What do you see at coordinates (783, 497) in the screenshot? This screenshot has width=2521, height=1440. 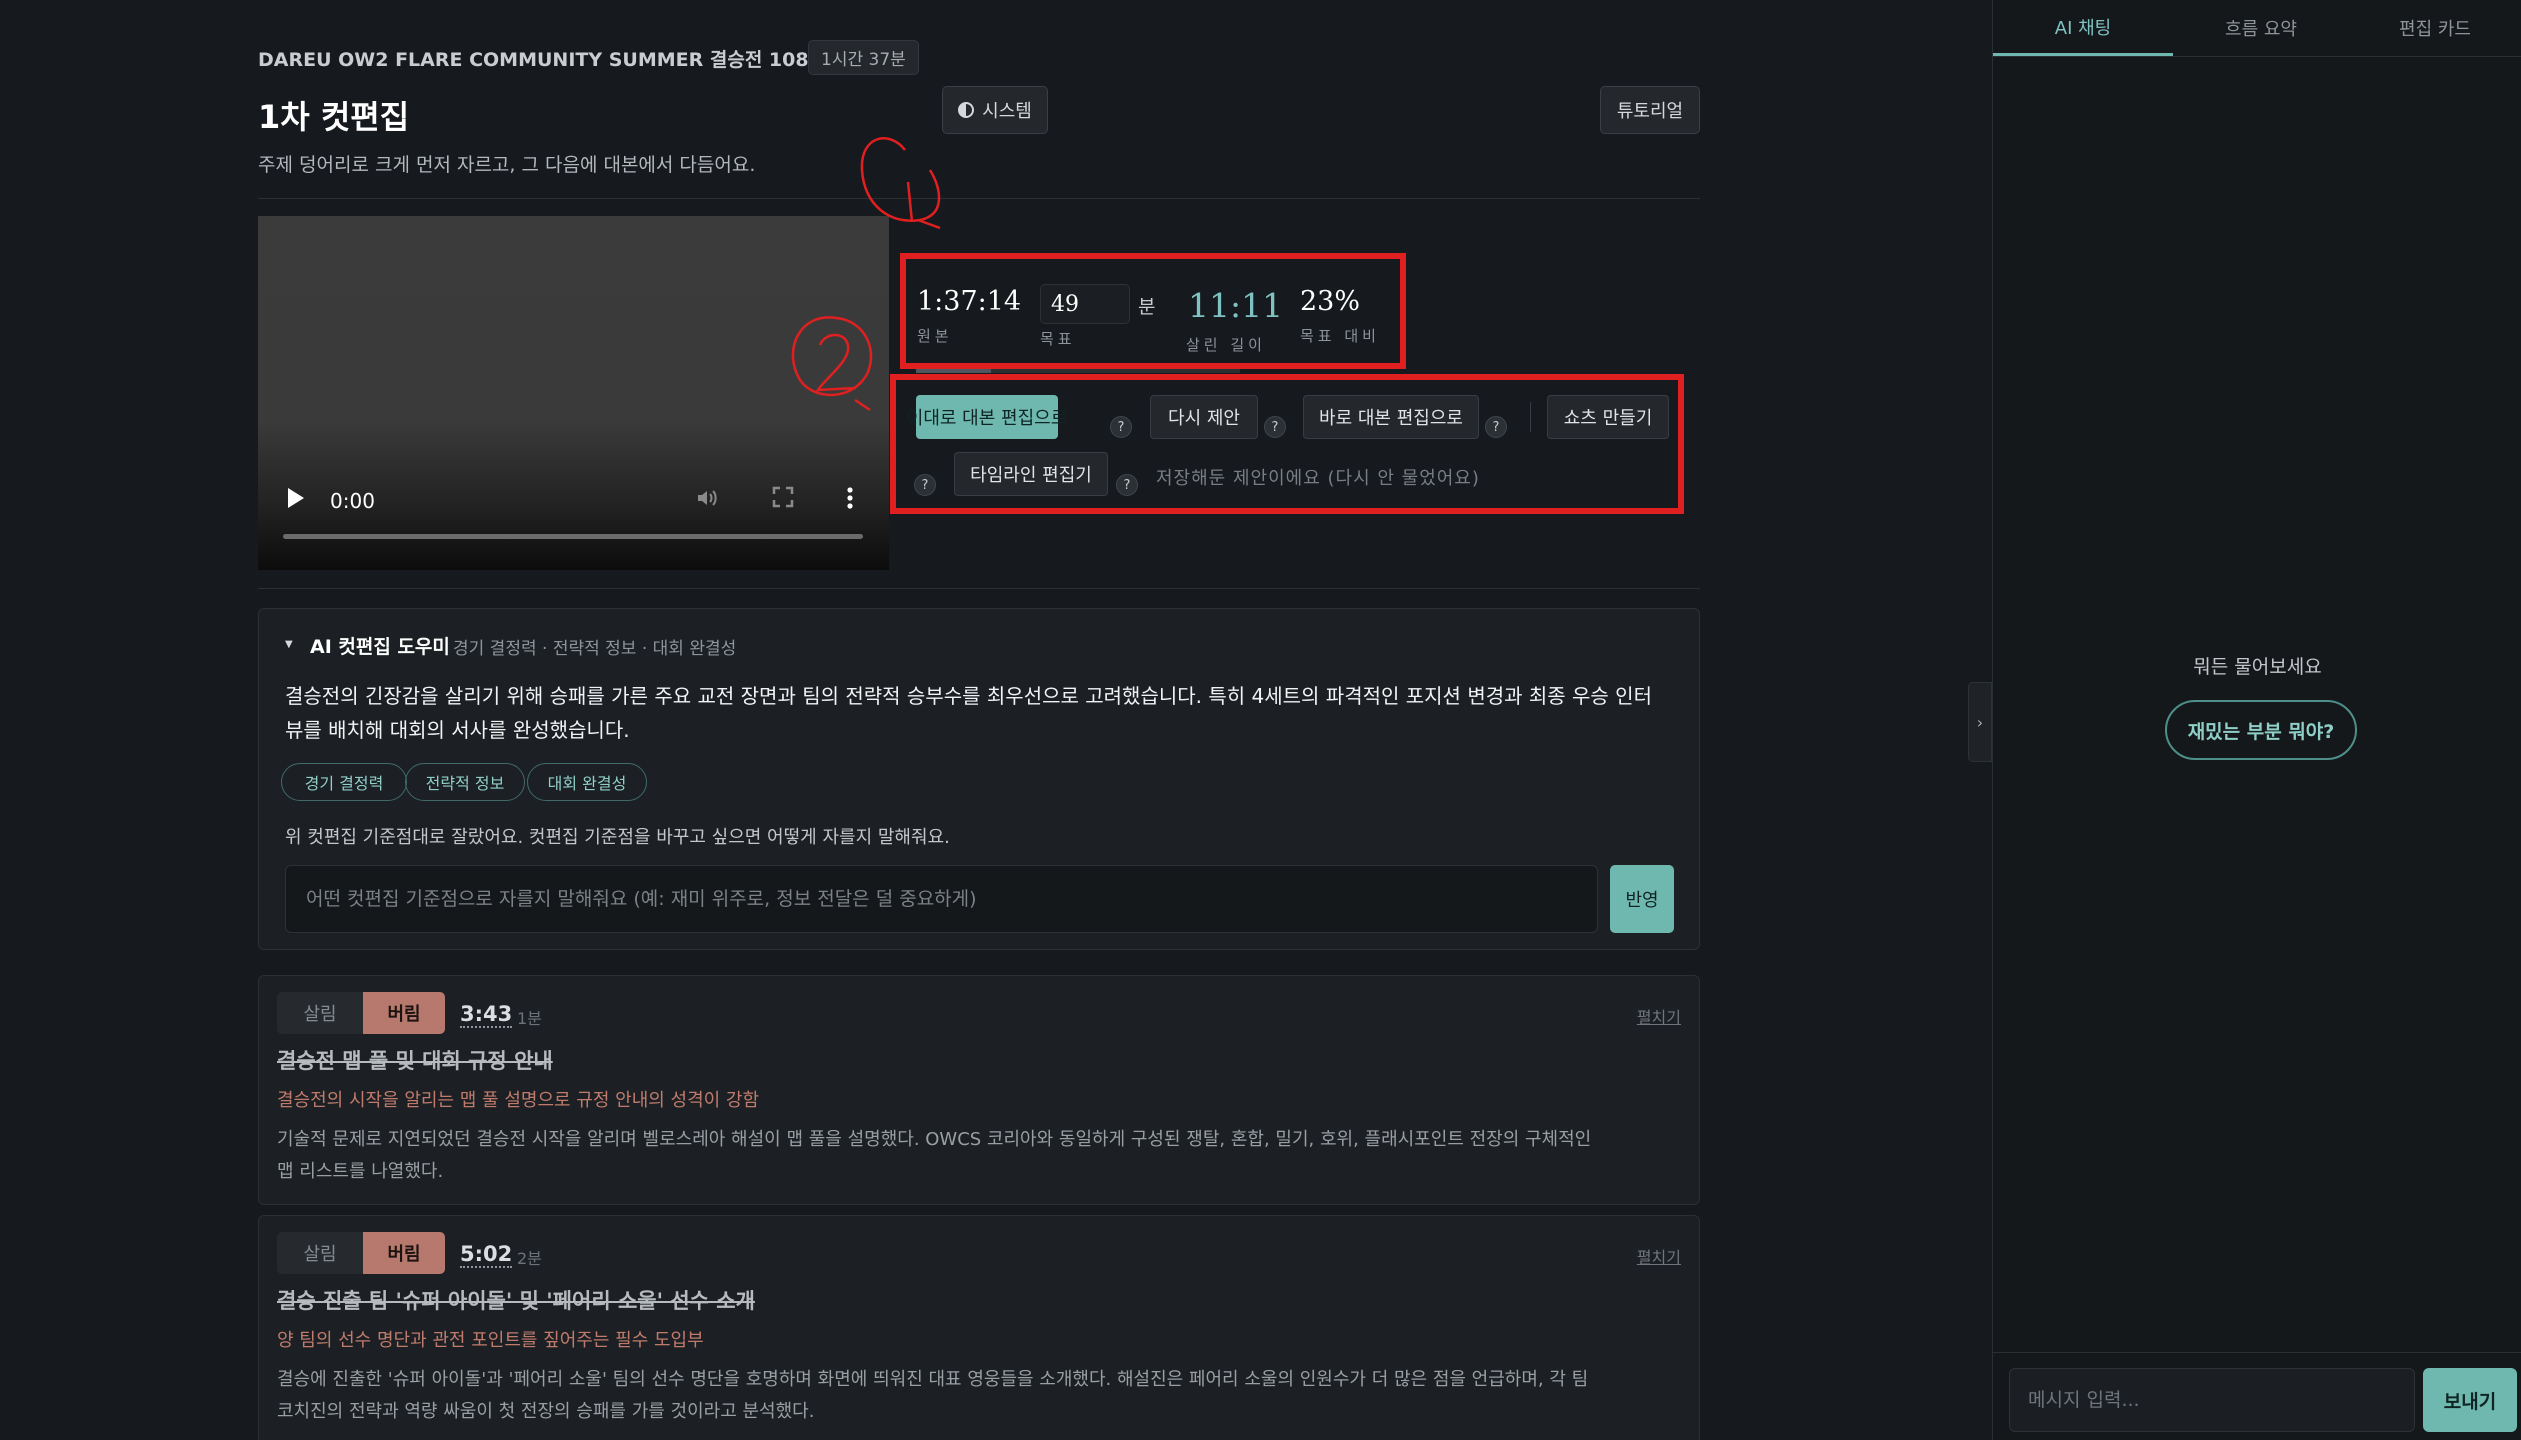 I see `fullscreen-icon` at bounding box center [783, 497].